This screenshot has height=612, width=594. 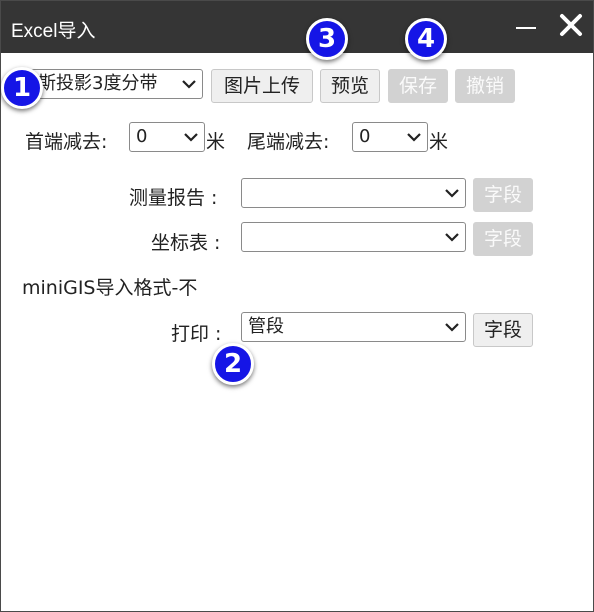 I want to click on end-reduction-label: 尾端减去:, so click(x=288, y=142).